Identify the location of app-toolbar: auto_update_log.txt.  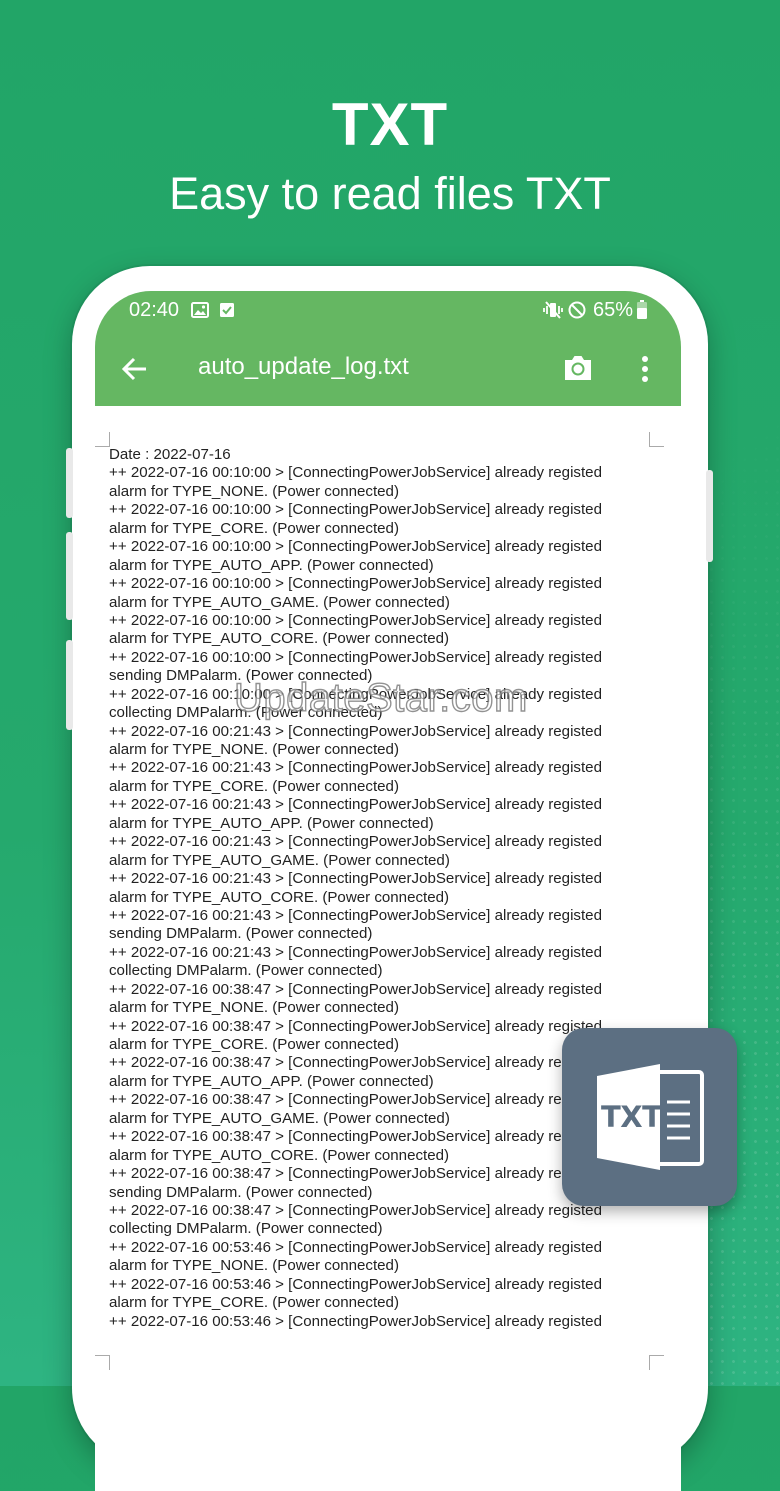
(388, 369).